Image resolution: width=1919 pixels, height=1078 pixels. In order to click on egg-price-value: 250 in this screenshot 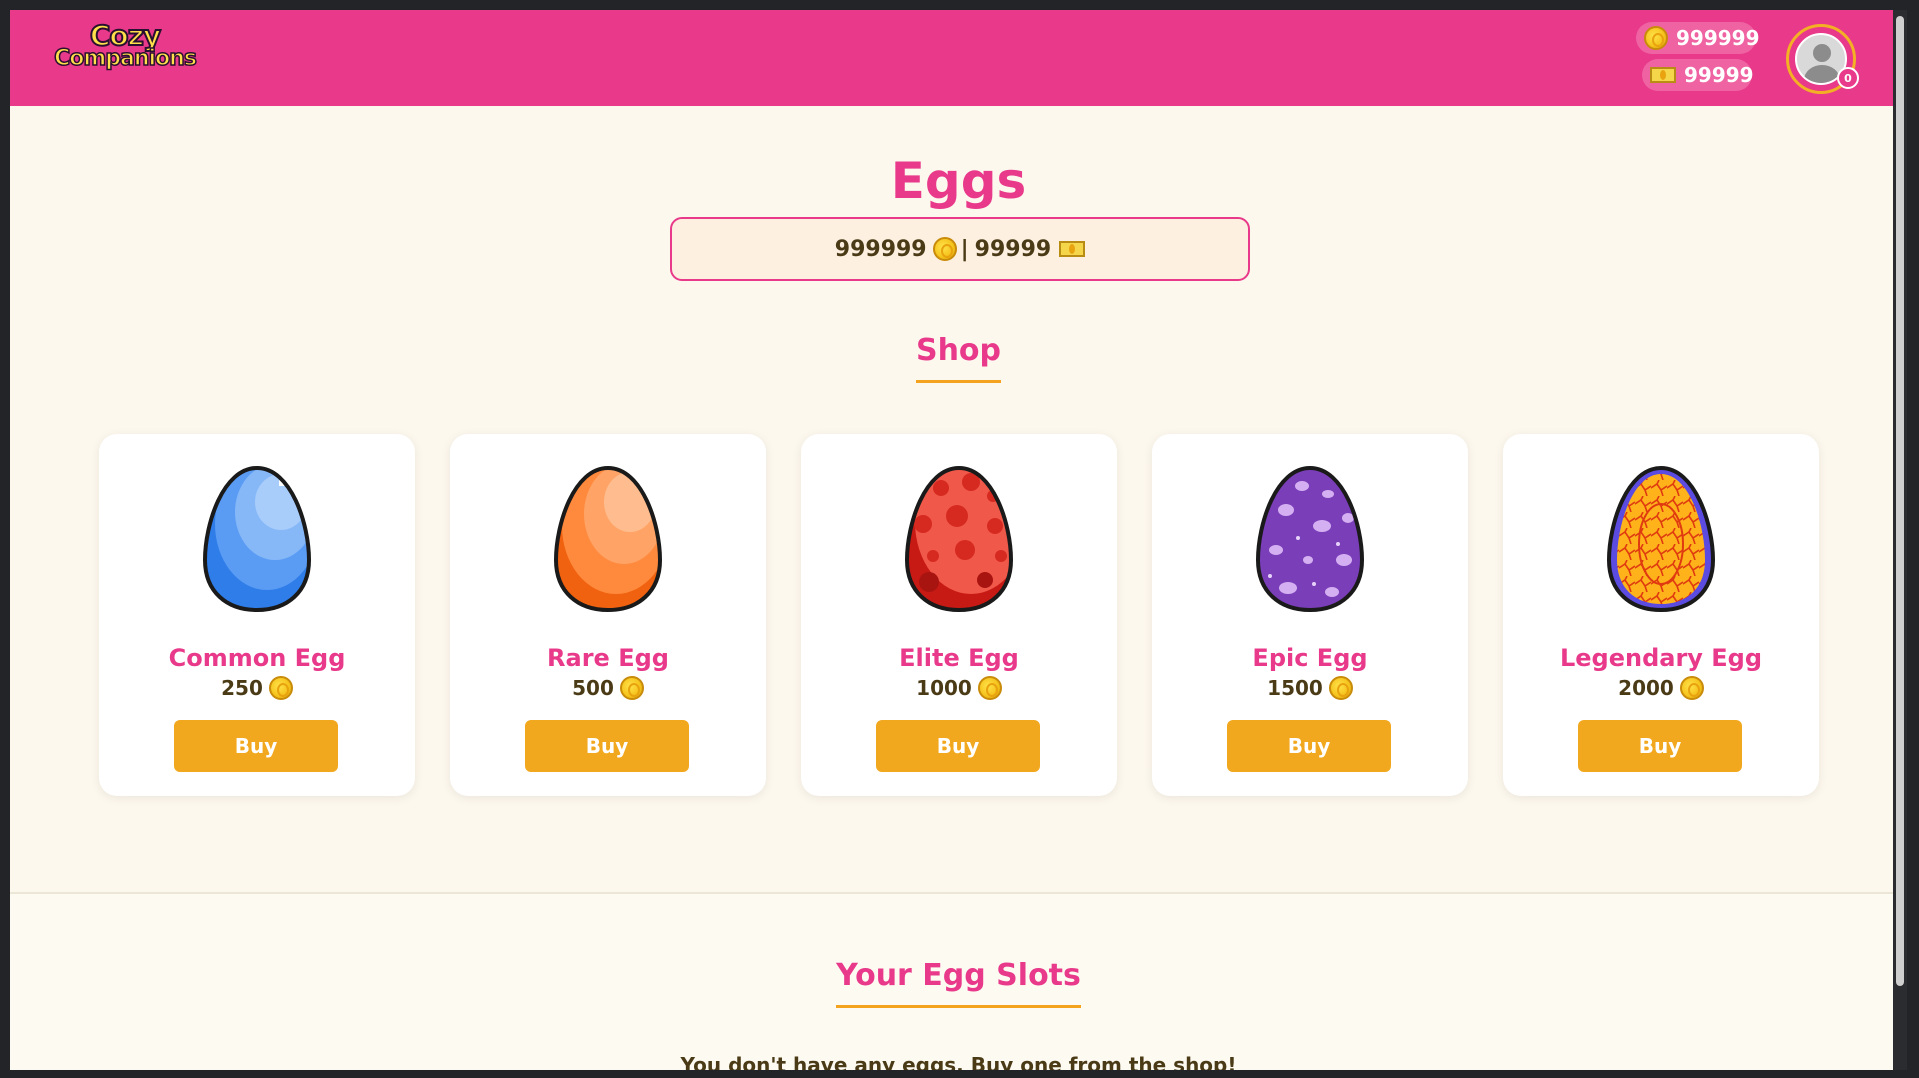, I will do `click(242, 688)`.